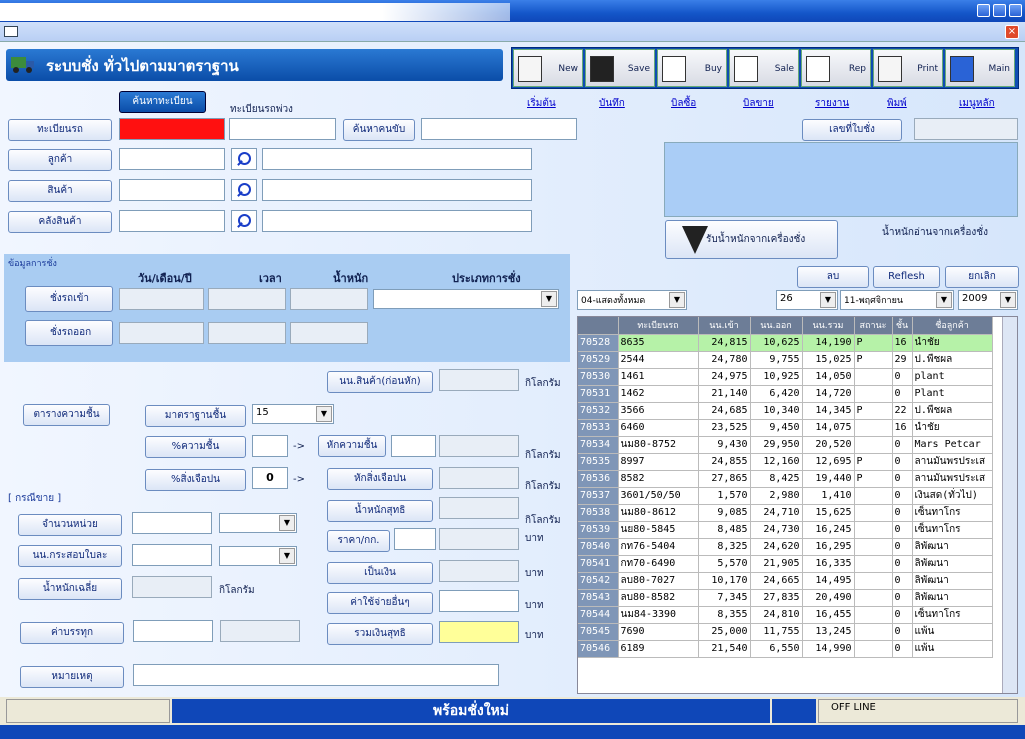  I want to click on deduct-impurity-button: หักสิ่งเจือปน, so click(380, 479).